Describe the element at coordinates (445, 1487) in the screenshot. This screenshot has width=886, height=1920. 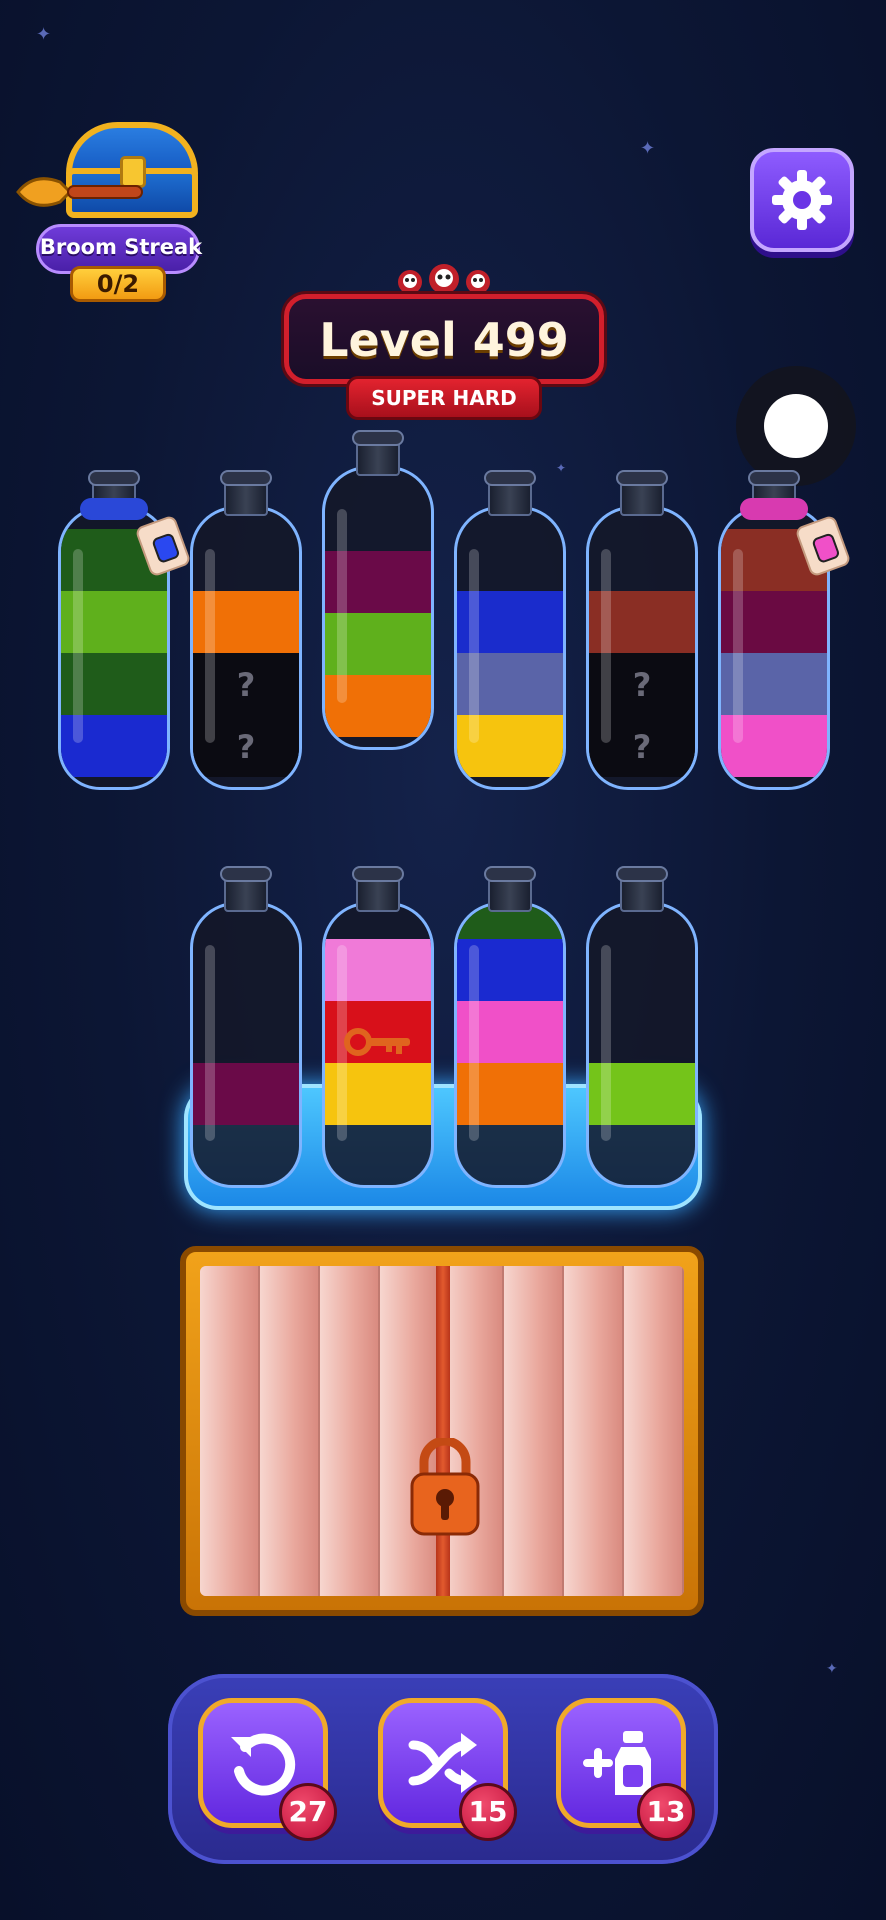
I see `padlock-icon` at that location.